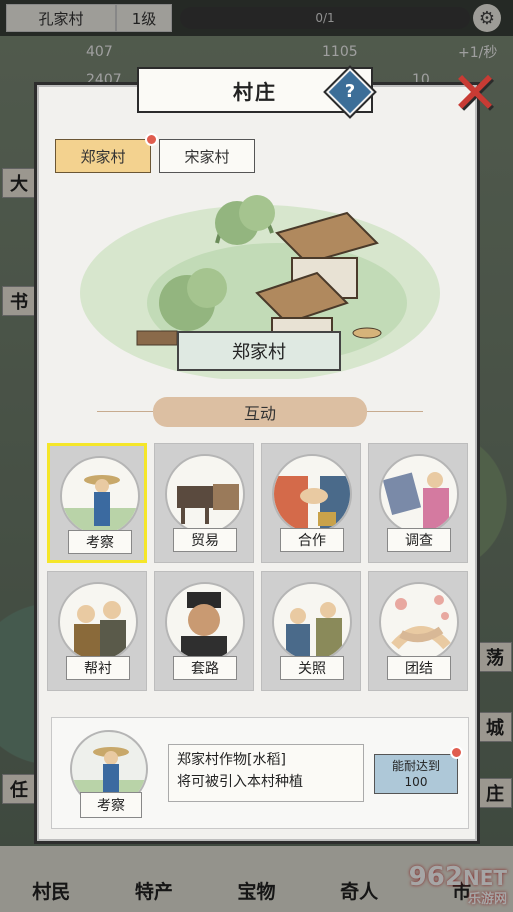  Describe the element at coordinates (419, 622) in the screenshot. I see `unite-portrait` at that location.